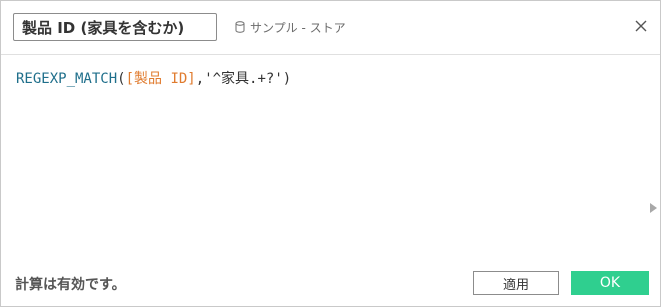 The height and width of the screenshot is (307, 661). Describe the element at coordinates (160, 79) in the screenshot. I see `formula-field-reference: [製品 ID]` at that location.